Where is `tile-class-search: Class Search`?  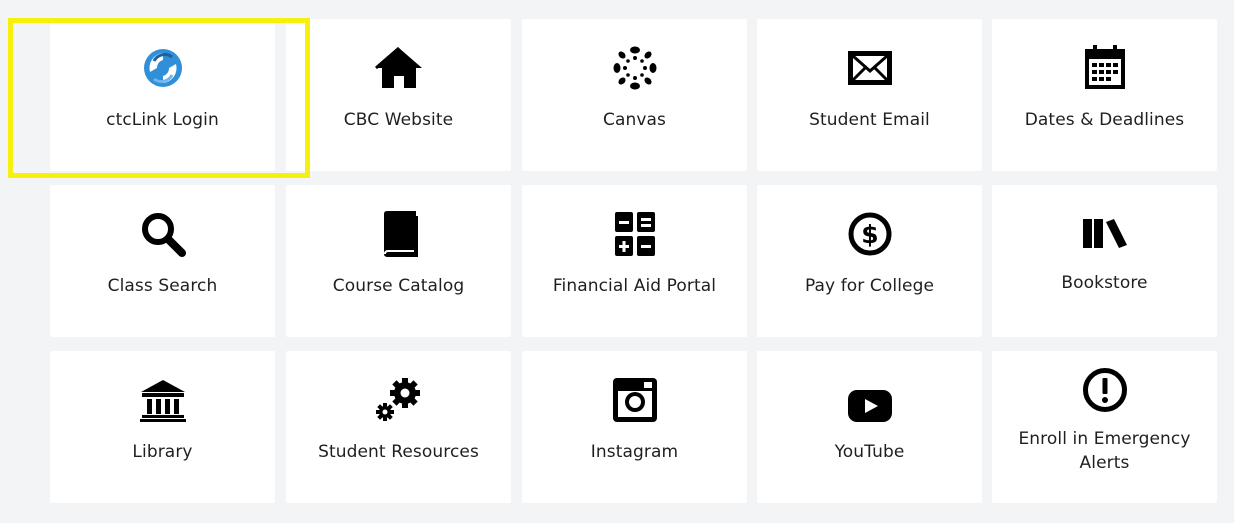 tile-class-search: Class Search is located at coordinates (162, 261).